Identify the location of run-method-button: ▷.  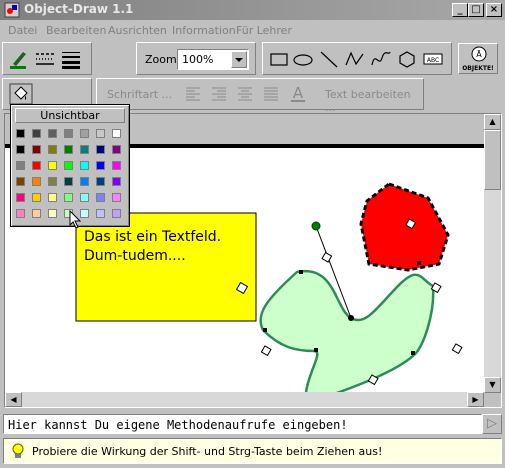
(492, 424).